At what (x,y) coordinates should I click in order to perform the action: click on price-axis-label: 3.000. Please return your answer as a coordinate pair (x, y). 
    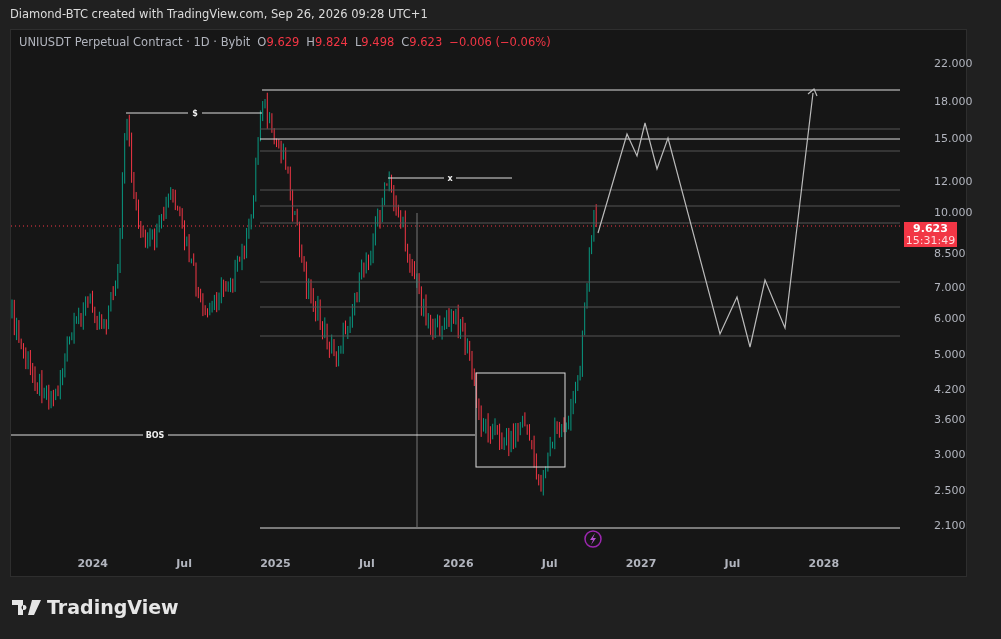
    Looking at the image, I should click on (950, 455).